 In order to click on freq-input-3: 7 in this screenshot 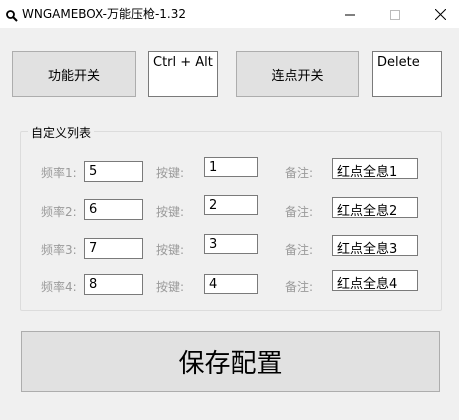, I will do `click(113, 248)`.